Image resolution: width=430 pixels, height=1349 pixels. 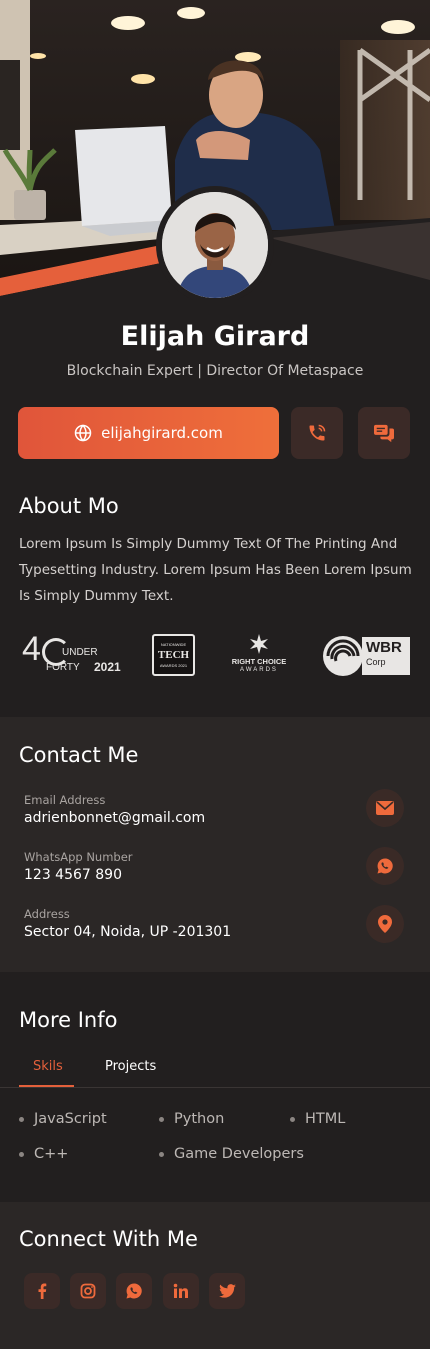 I want to click on instagram-button, so click(x=88, y=1291).